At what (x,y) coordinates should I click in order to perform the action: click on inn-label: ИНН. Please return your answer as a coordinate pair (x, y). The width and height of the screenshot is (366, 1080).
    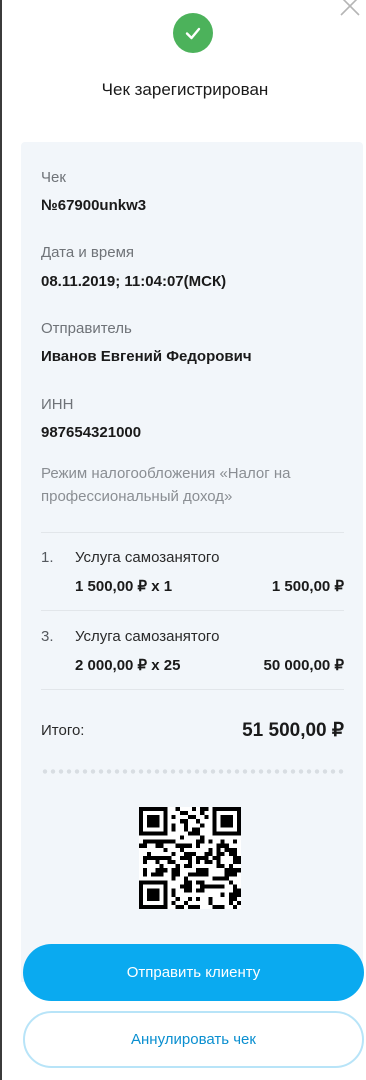
    Looking at the image, I should click on (57, 404).